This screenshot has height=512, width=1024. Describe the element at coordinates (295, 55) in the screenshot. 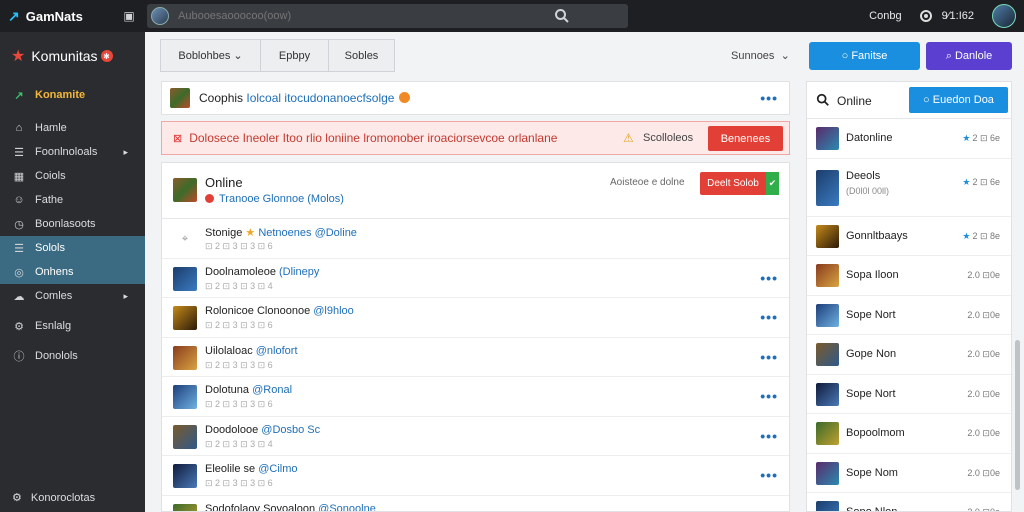

I see `tab-2: Epbpy` at that location.